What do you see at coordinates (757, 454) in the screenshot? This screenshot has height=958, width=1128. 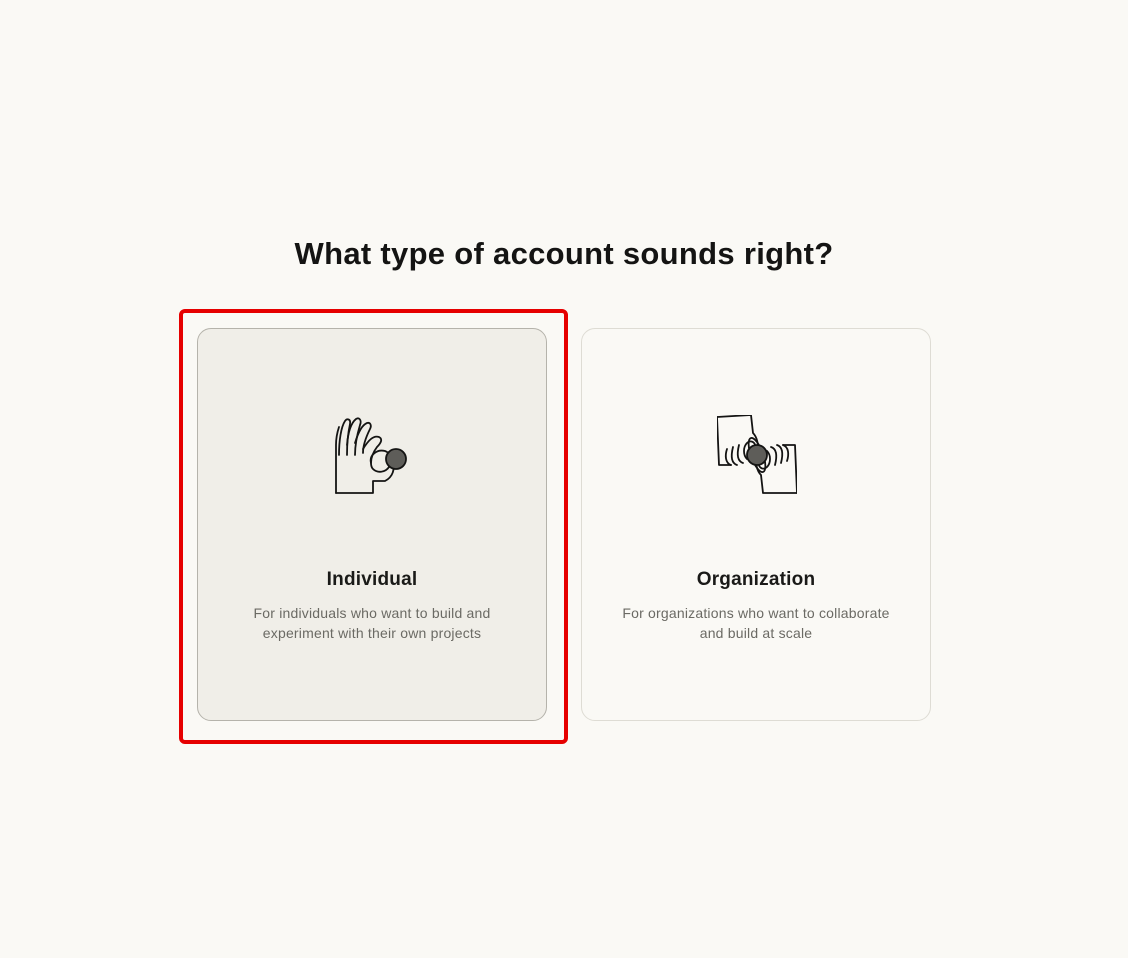 I see `two-hands-passing-ball-icon` at bounding box center [757, 454].